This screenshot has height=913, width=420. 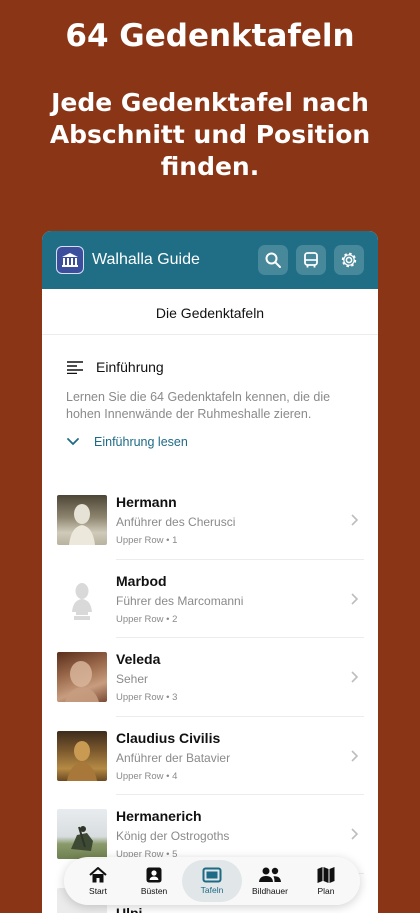 I want to click on tablet-name: Hermann, so click(x=146, y=502).